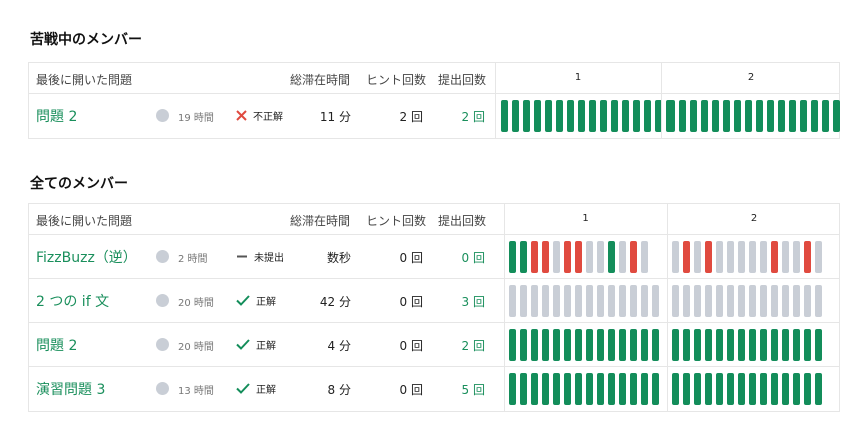  I want to click on status-label: 未提出, so click(269, 258).